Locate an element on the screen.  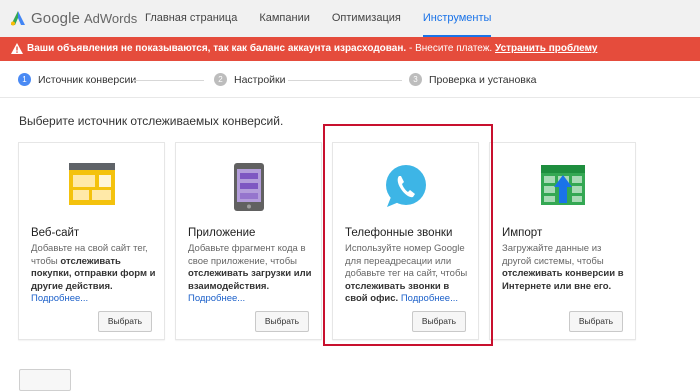
step-review-install: 3 Проверка и установка is located at coordinates (473, 79).